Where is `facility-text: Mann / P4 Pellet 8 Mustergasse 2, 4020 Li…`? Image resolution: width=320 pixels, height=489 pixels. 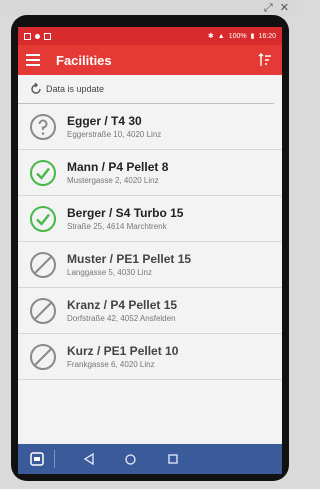 facility-text: Mann / P4 Pellet 8 Mustergasse 2, 4020 Li… is located at coordinates (117, 173).